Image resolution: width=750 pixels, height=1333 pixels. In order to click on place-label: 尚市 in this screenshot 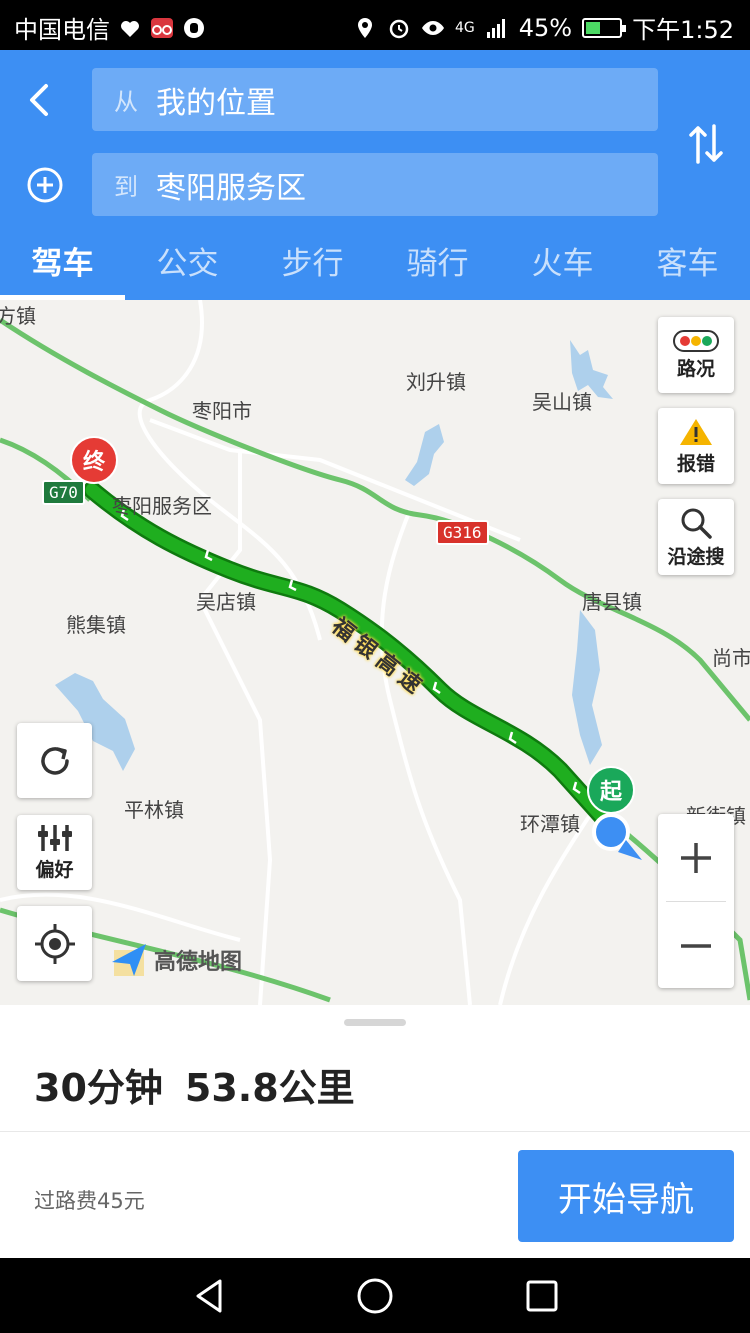, I will do `click(731, 658)`.